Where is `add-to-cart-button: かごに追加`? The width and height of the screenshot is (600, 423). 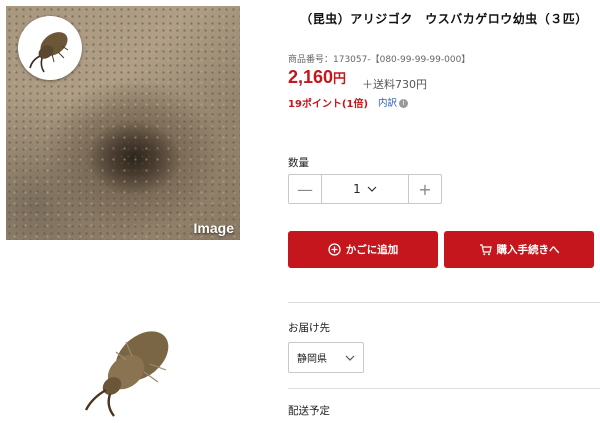
add-to-cart-button: かごに追加 is located at coordinates (363, 249).